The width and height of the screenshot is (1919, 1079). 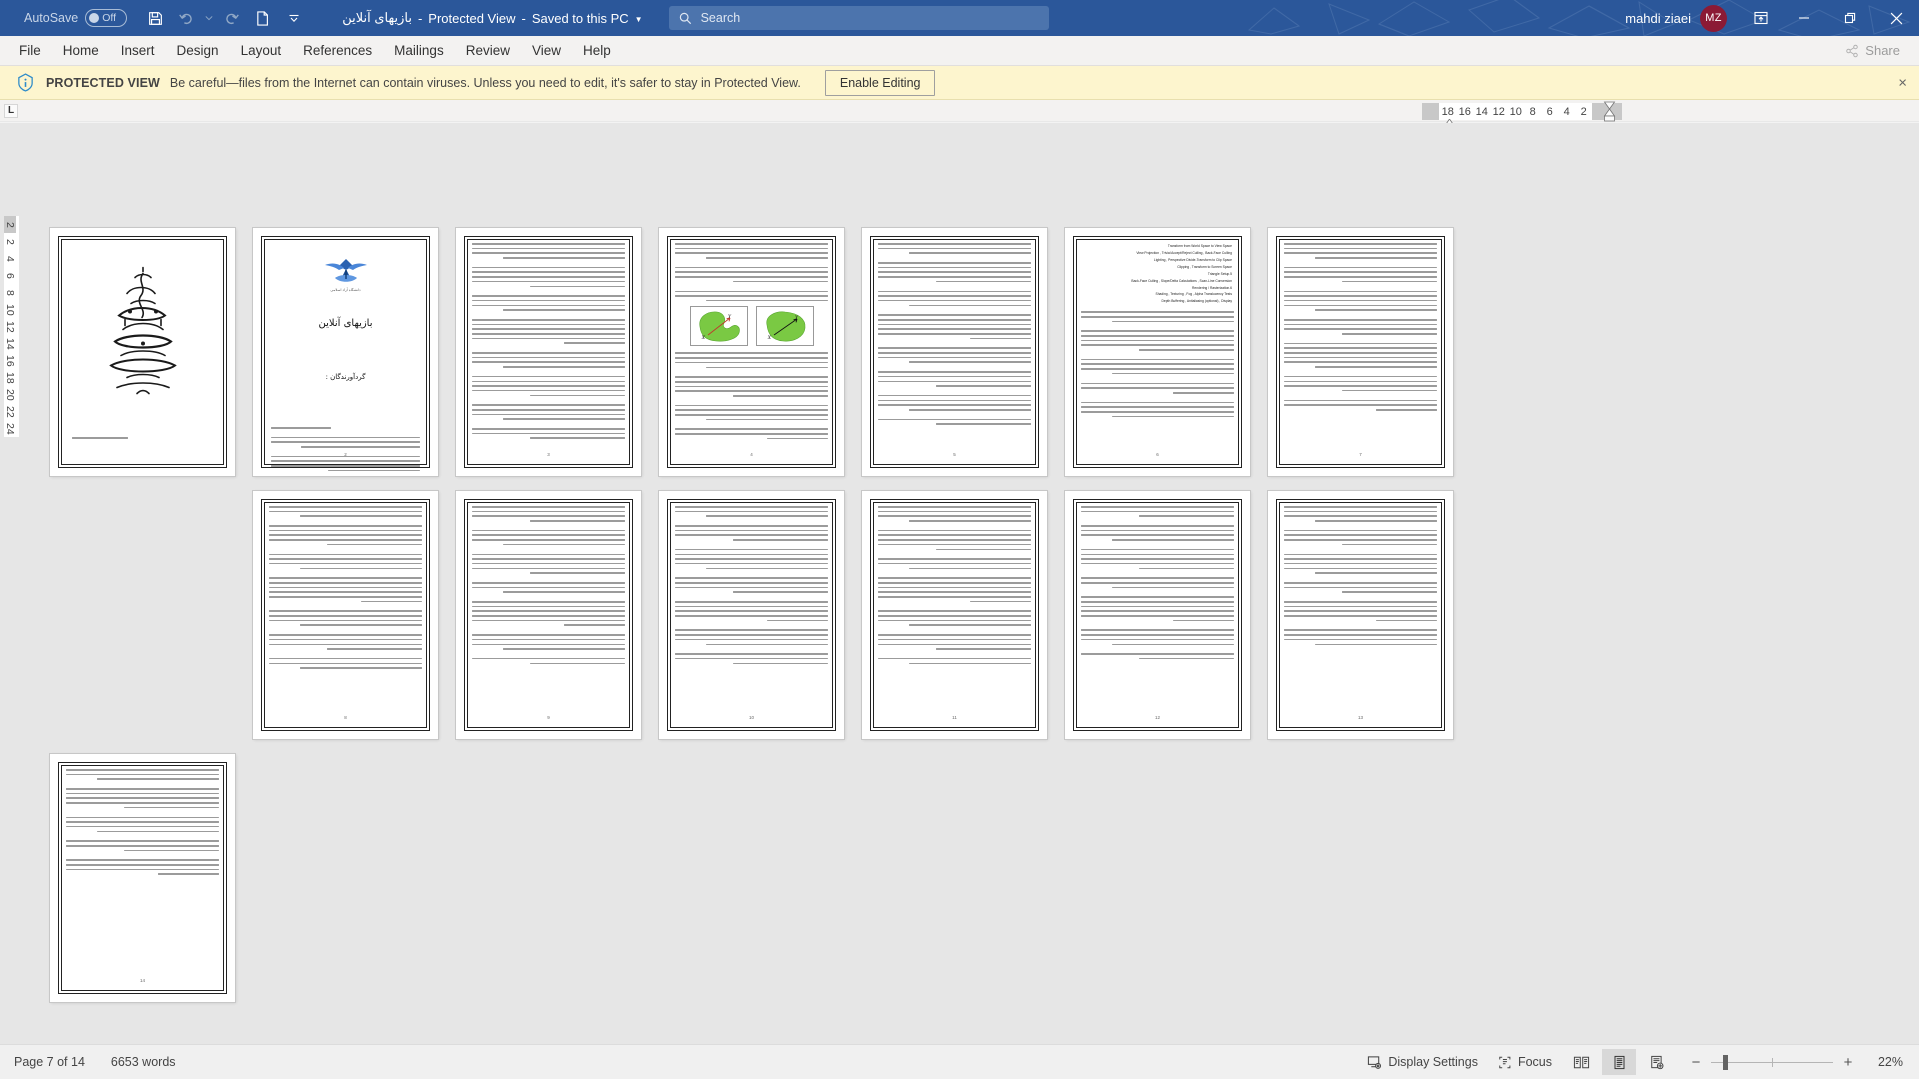 I want to click on share-button: Share, so click(x=1872, y=50).